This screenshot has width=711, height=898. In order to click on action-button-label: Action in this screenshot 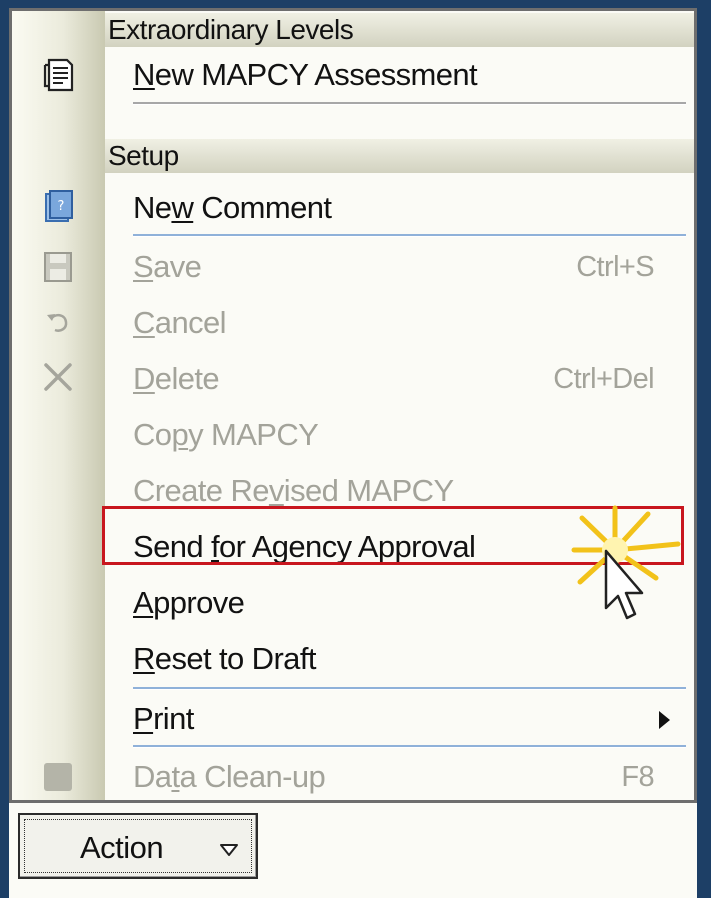, I will do `click(122, 847)`.